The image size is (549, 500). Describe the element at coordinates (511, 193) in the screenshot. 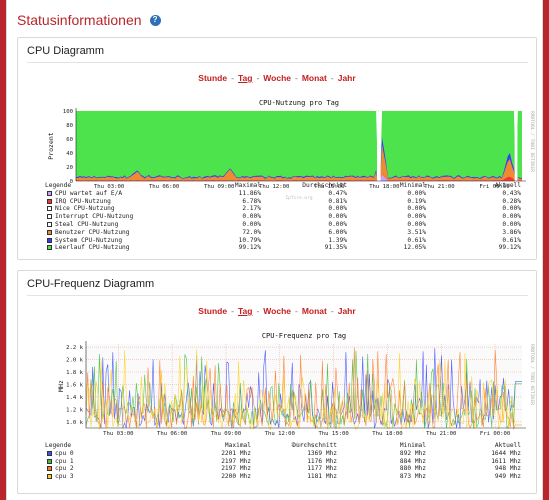

I see `legend-cur: 0.43%` at that location.